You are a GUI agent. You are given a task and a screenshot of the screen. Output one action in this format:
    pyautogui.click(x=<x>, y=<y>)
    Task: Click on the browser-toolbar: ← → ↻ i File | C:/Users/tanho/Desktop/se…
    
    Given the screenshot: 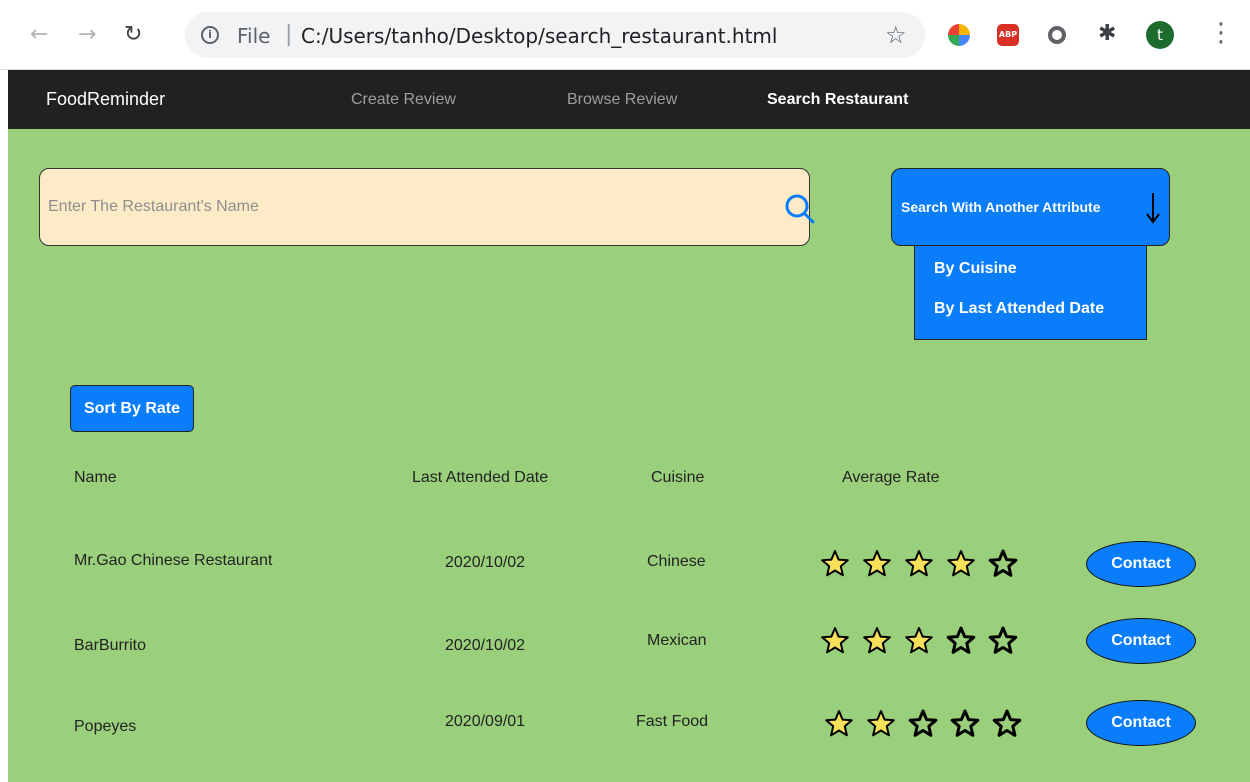 What is the action you would take?
    pyautogui.click(x=625, y=35)
    